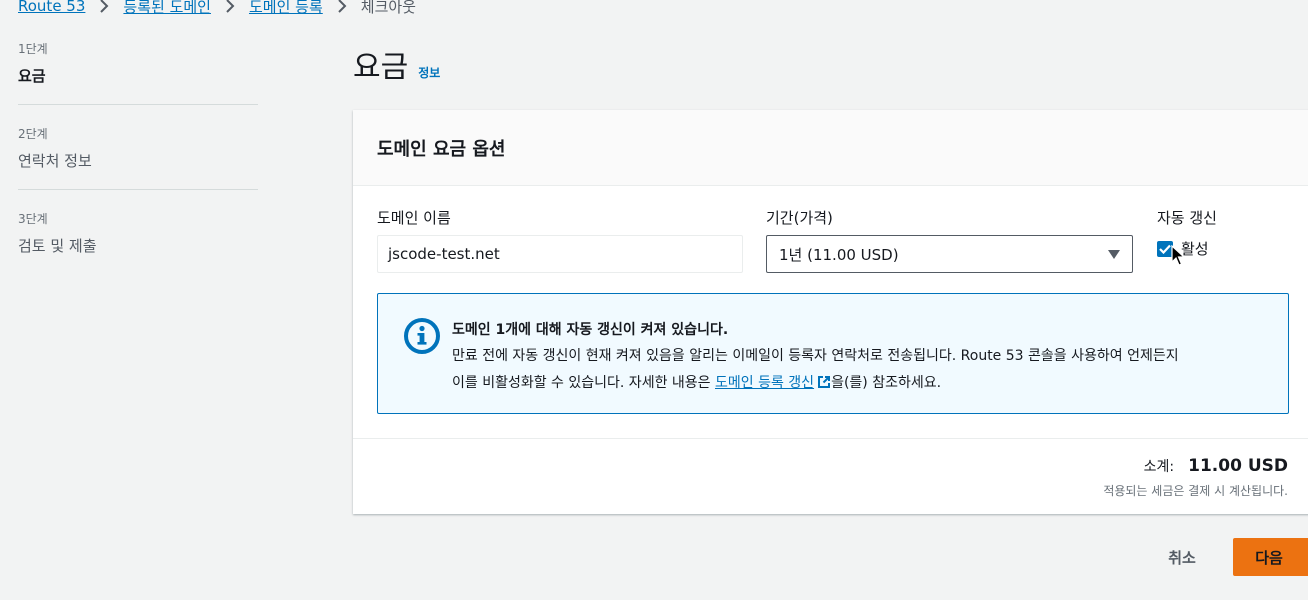  What do you see at coordinates (824, 382) in the screenshot?
I see `external-link-icon` at bounding box center [824, 382].